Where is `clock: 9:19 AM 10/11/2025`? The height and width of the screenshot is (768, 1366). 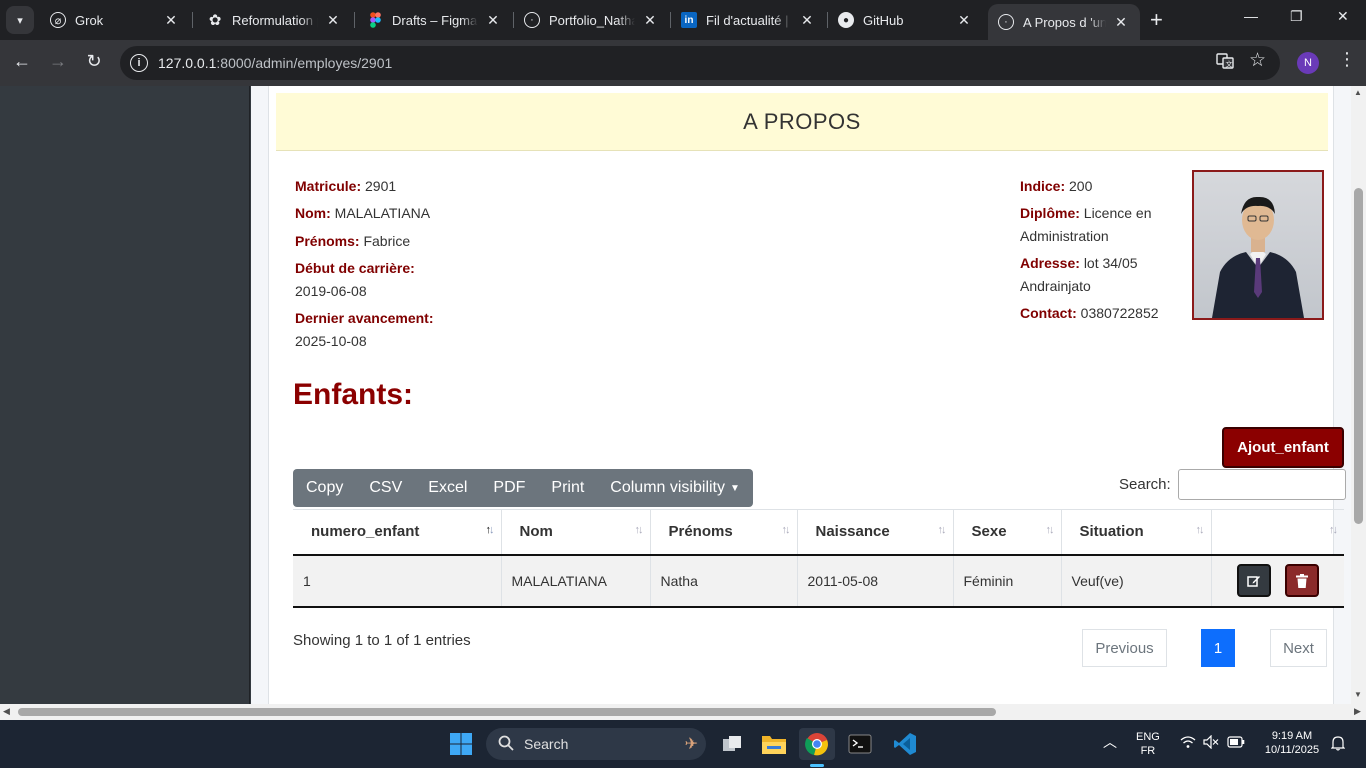 clock: 9:19 AM 10/11/2025 is located at coordinates (1292, 743).